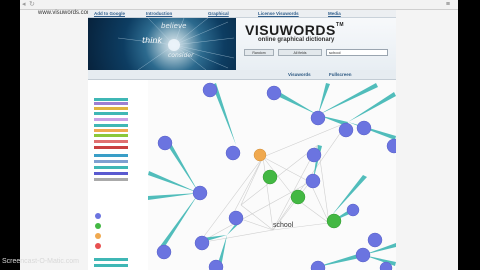 This screenshot has width=480, height=270. Describe the element at coordinates (111, 108) in the screenshot. I see `legend-link-attribute` at that location.